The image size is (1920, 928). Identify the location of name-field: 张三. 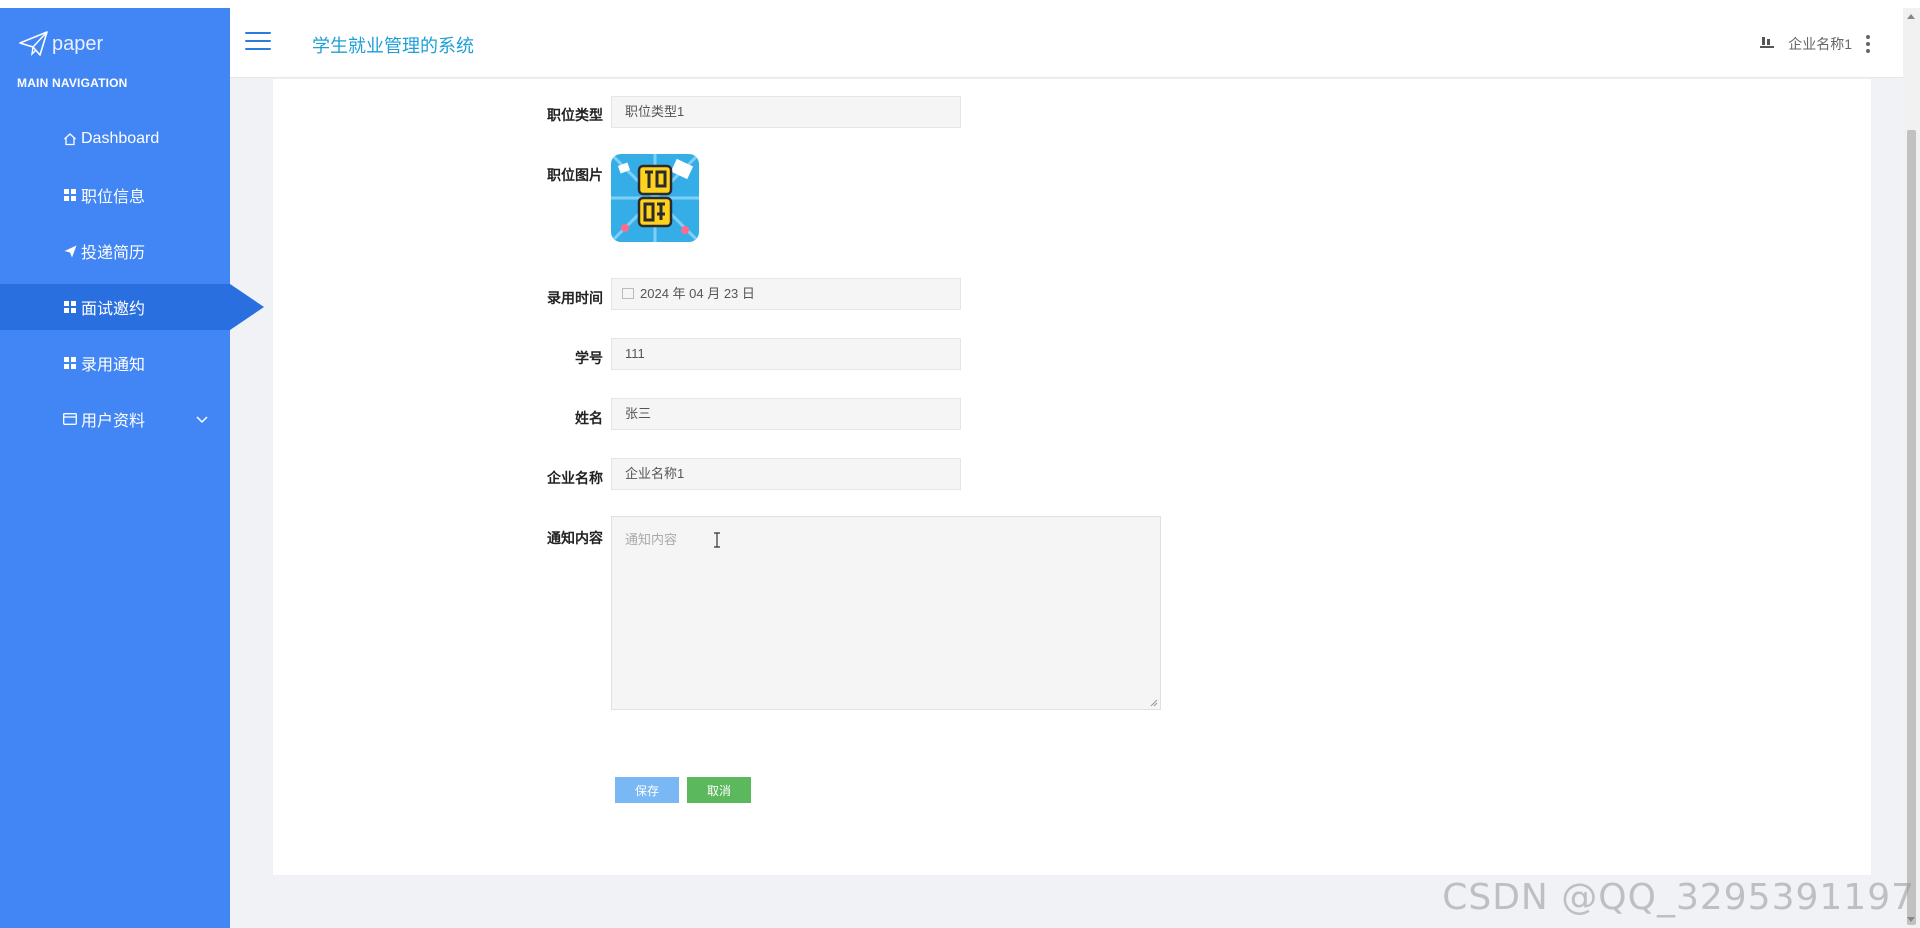
(786, 414).